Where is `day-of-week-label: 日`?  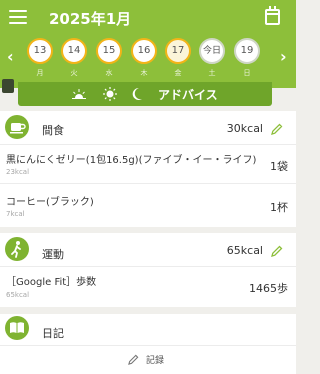 day-of-week-label: 日 is located at coordinates (247, 73).